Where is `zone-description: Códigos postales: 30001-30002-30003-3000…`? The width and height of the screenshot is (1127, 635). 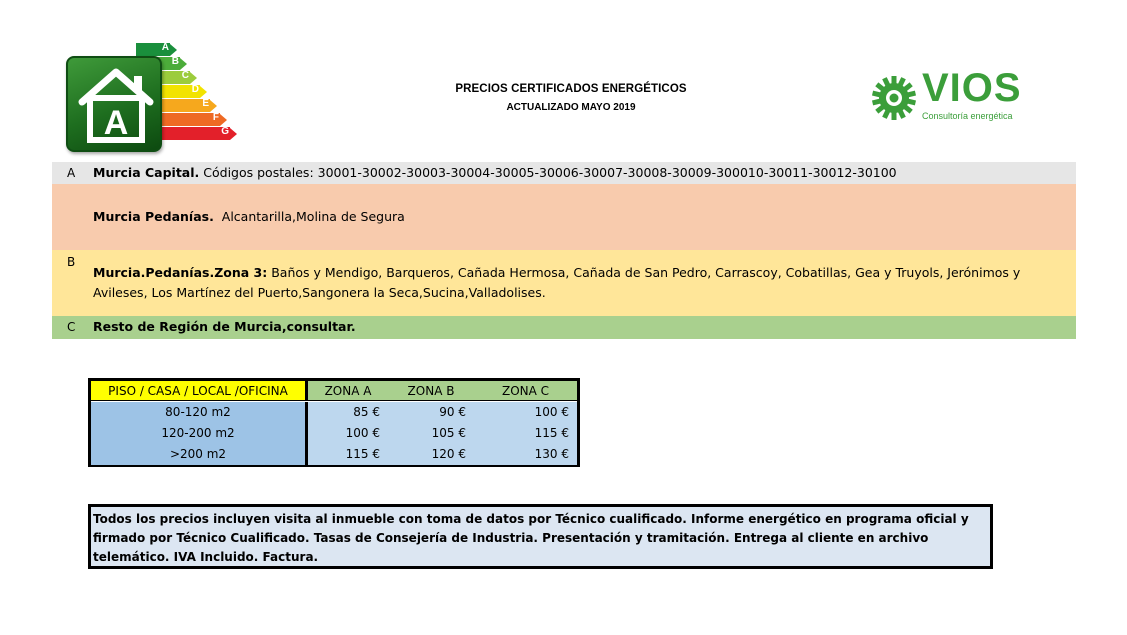
zone-description: Códigos postales: 30001-30002-30003-3000… is located at coordinates (548, 172).